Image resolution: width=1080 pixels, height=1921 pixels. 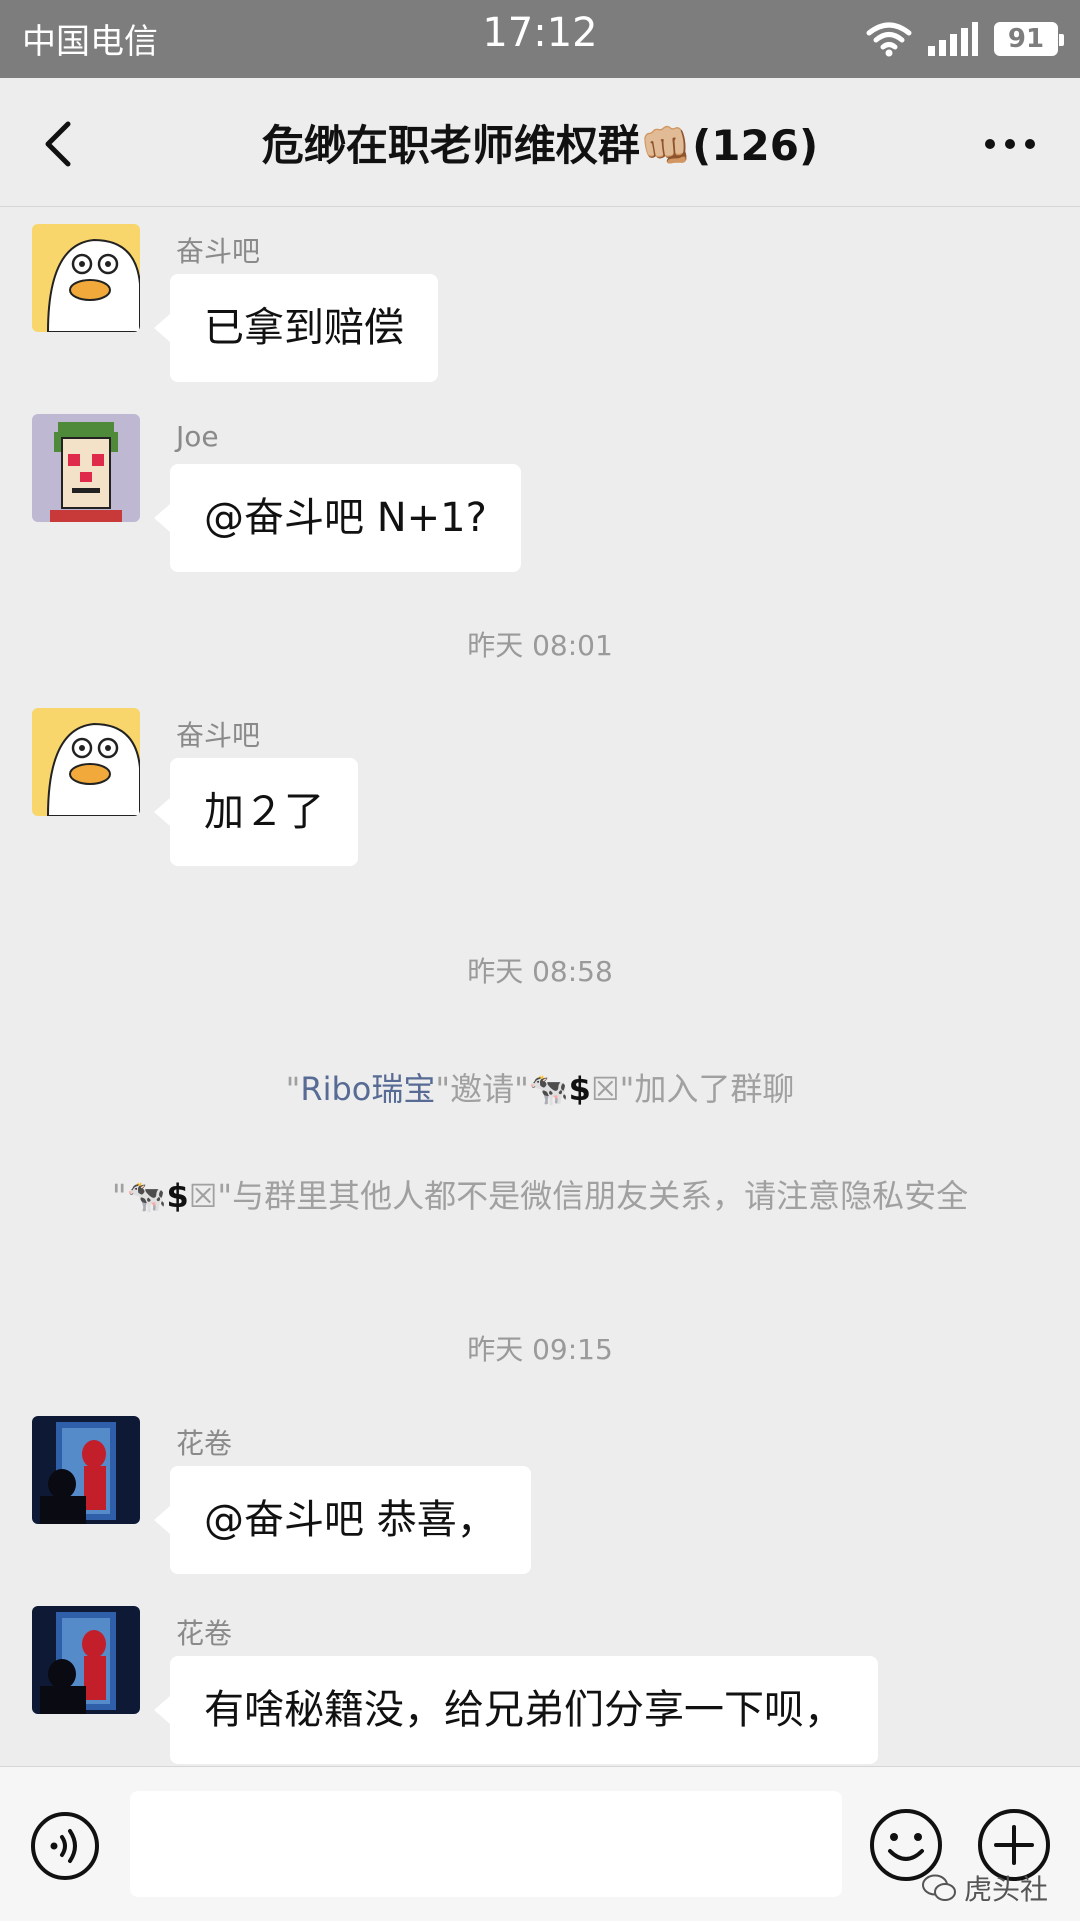 I want to click on chat-header: 危缈在职老师维权群👊🏼(126), so click(x=540, y=142).